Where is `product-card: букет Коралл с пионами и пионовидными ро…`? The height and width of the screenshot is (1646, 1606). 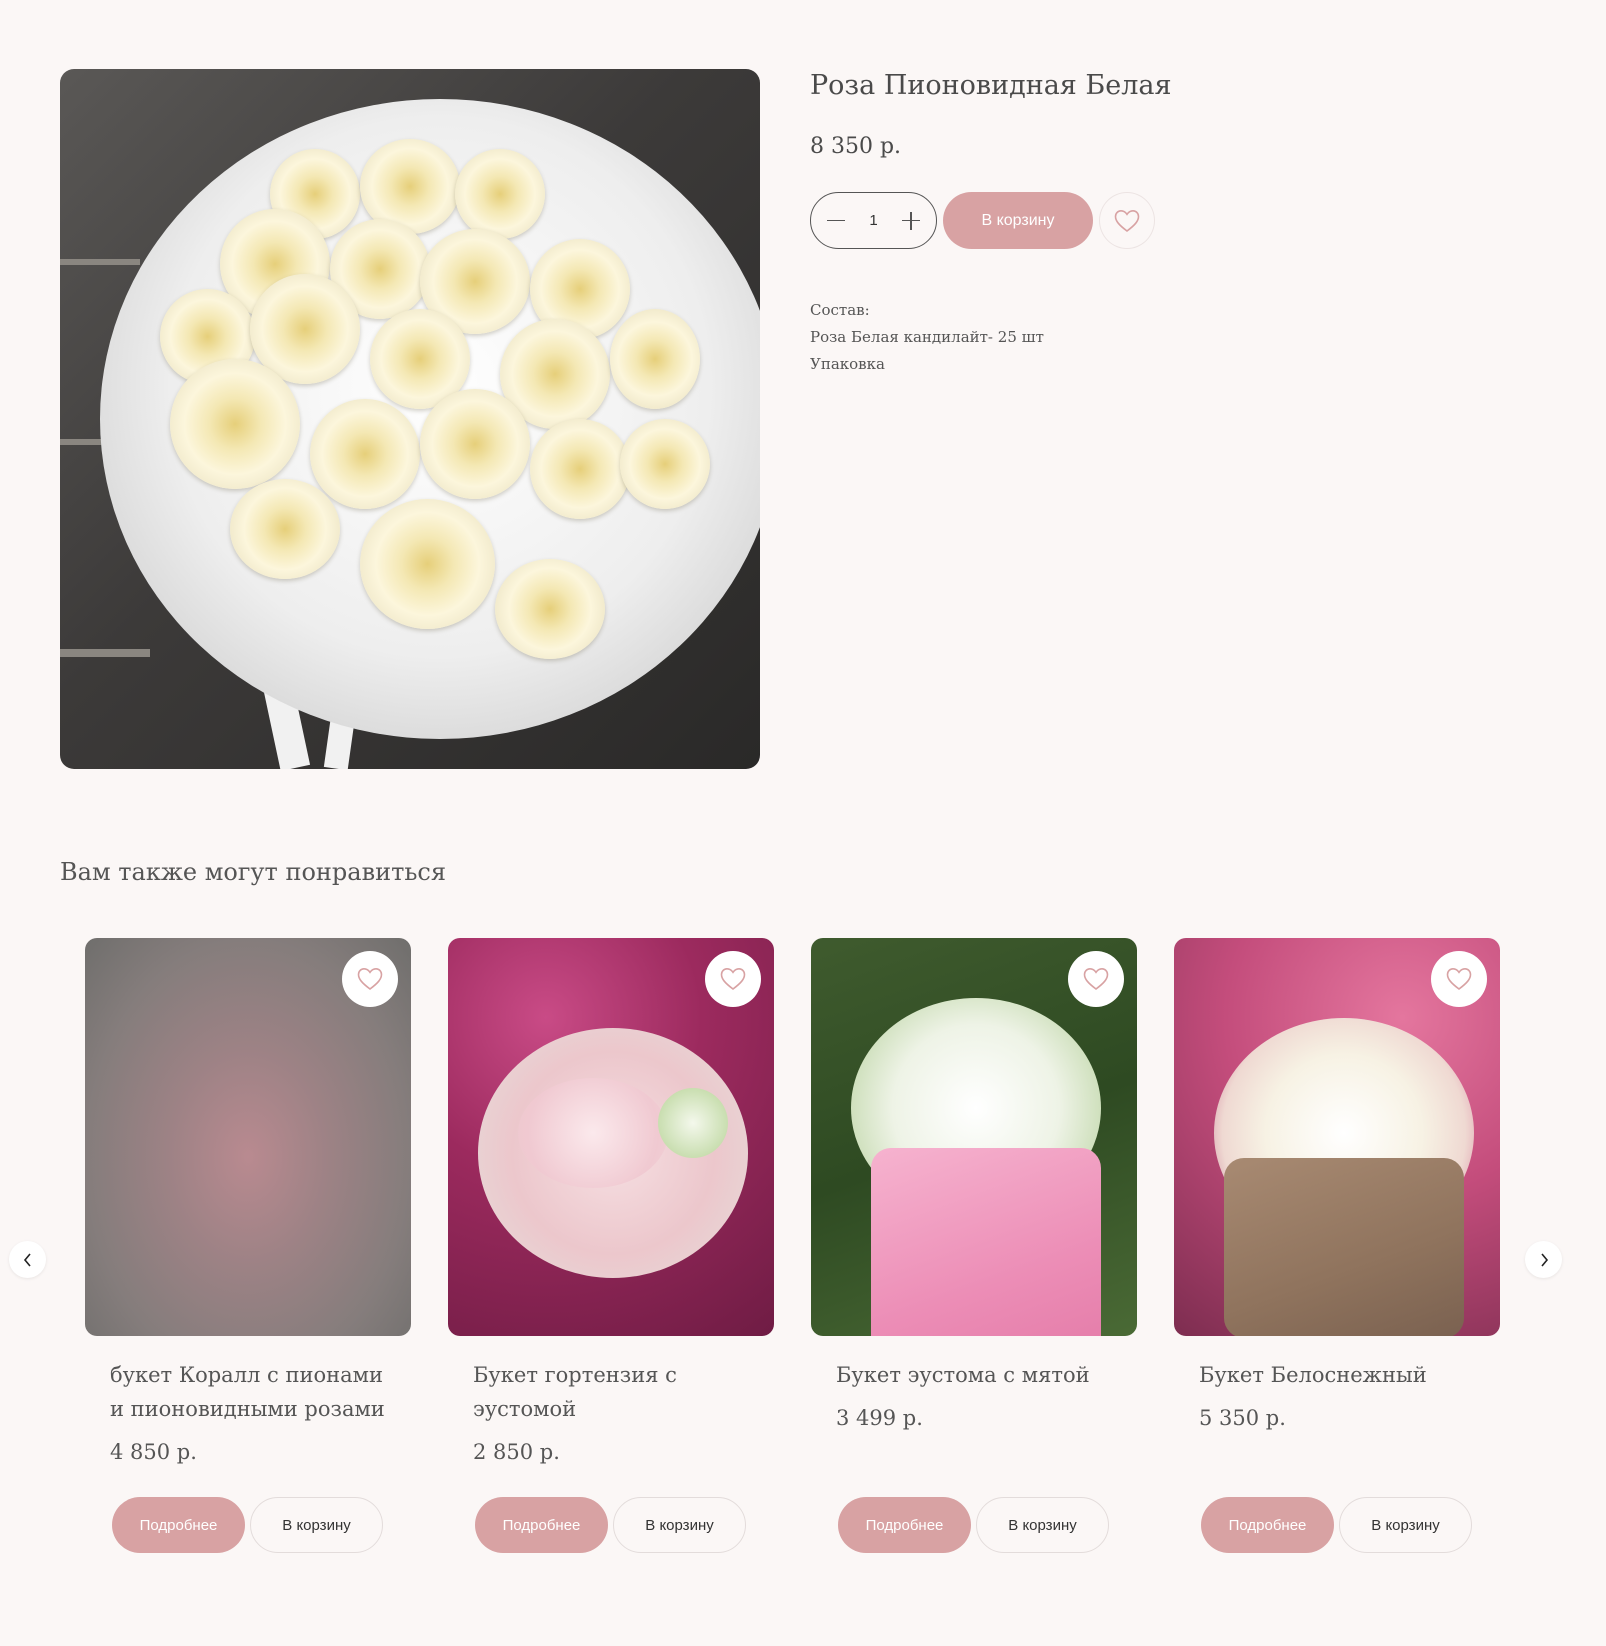 product-card: букет Коралл с пионами и пионовидными ро… is located at coordinates (248, 1245).